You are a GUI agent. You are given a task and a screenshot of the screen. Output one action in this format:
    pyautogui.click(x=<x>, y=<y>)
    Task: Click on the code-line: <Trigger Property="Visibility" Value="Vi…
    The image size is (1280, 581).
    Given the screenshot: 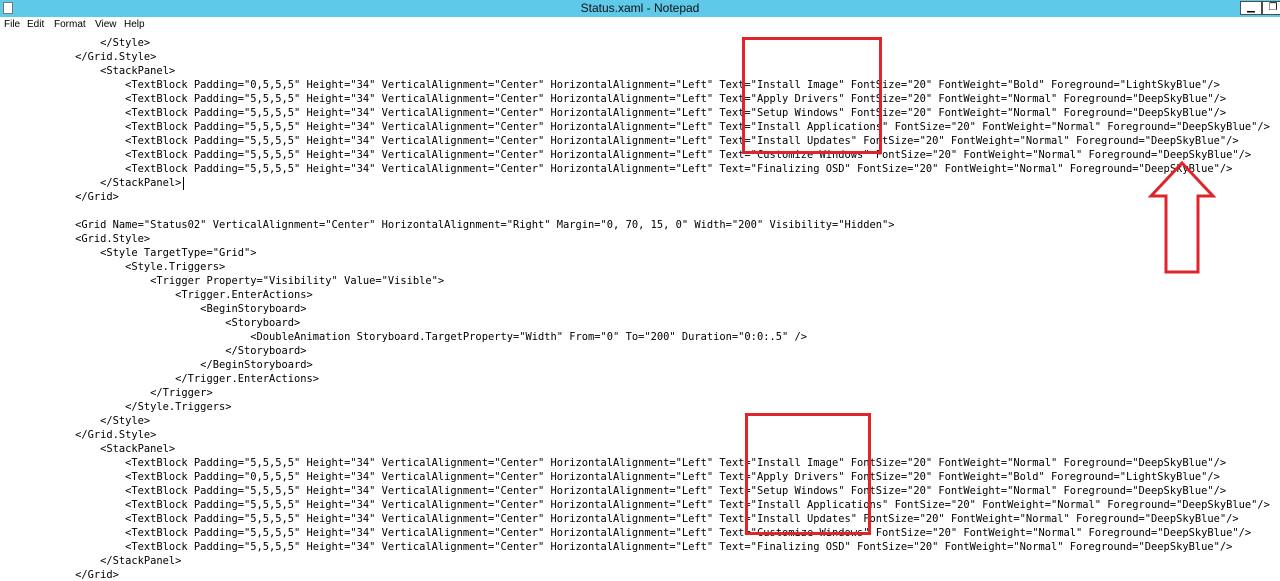 What is the action you would take?
    pyautogui.click(x=222, y=281)
    